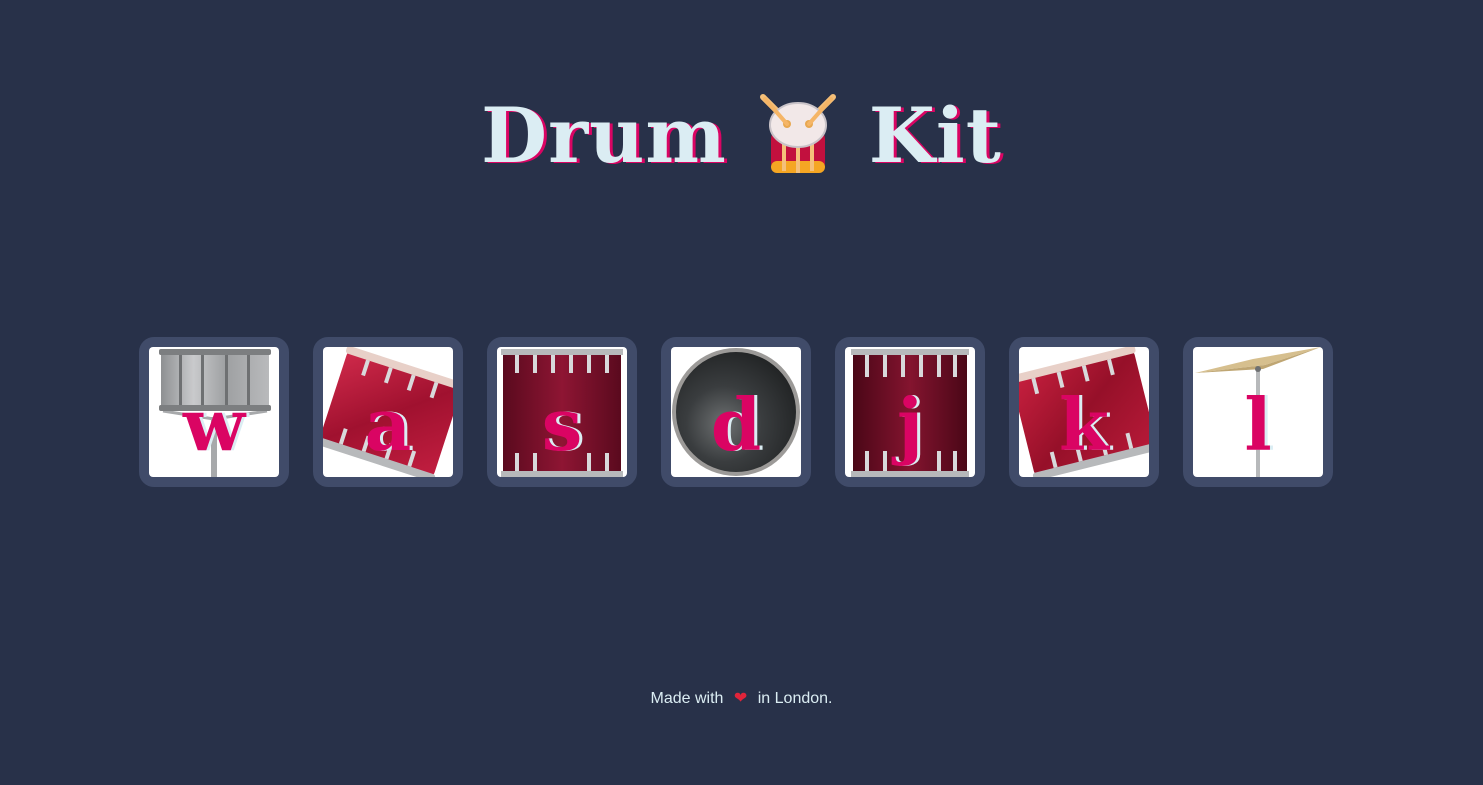 The width and height of the screenshot is (1483, 785). I want to click on key-label-k: k, so click(1084, 424).